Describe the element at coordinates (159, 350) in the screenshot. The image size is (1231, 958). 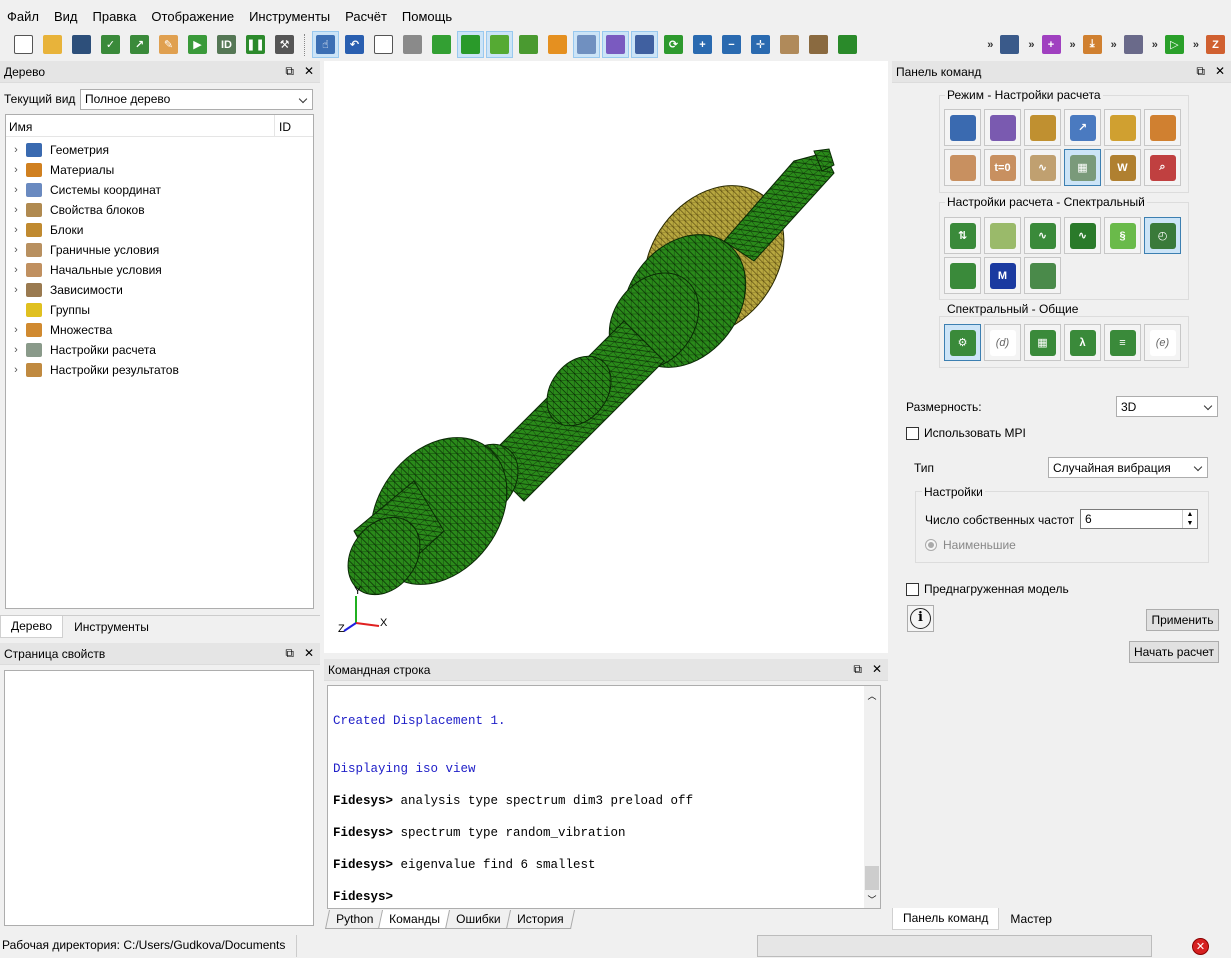
I see `tree-item: › Настройки расчета` at that location.